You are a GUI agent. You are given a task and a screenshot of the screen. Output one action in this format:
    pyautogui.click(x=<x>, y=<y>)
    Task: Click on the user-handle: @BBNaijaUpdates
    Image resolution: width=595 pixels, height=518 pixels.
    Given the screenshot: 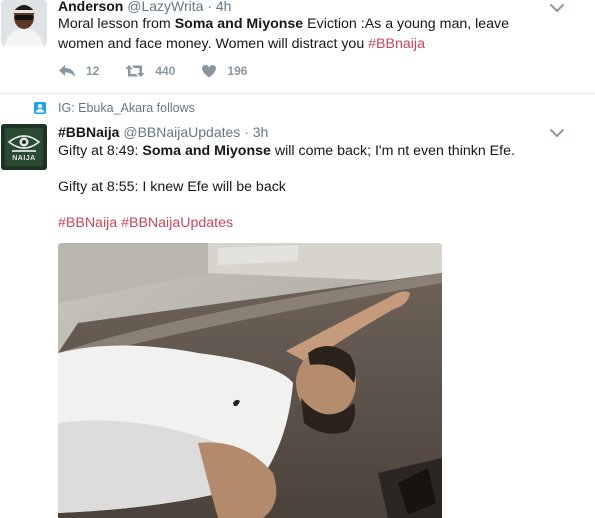 What is the action you would take?
    pyautogui.click(x=181, y=132)
    